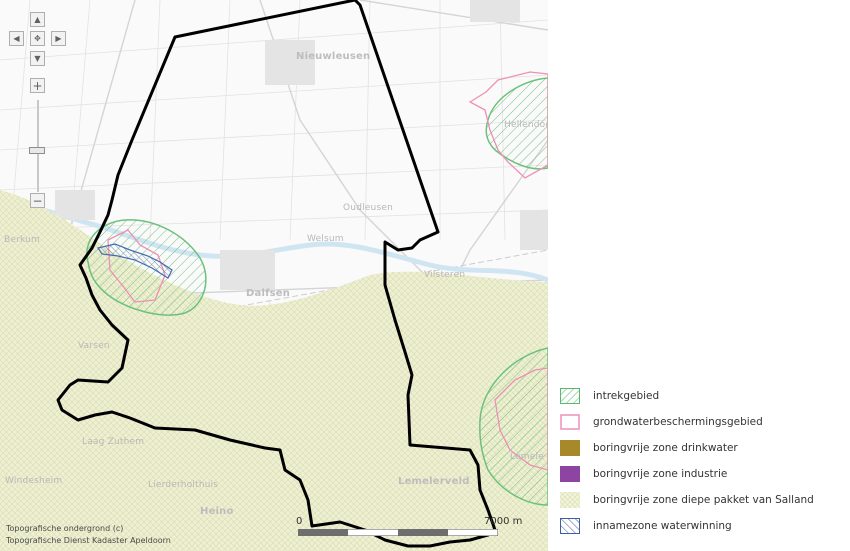 The image size is (850, 551). Describe the element at coordinates (37, 38) in the screenshot. I see `pan-center-button: ✥` at that location.